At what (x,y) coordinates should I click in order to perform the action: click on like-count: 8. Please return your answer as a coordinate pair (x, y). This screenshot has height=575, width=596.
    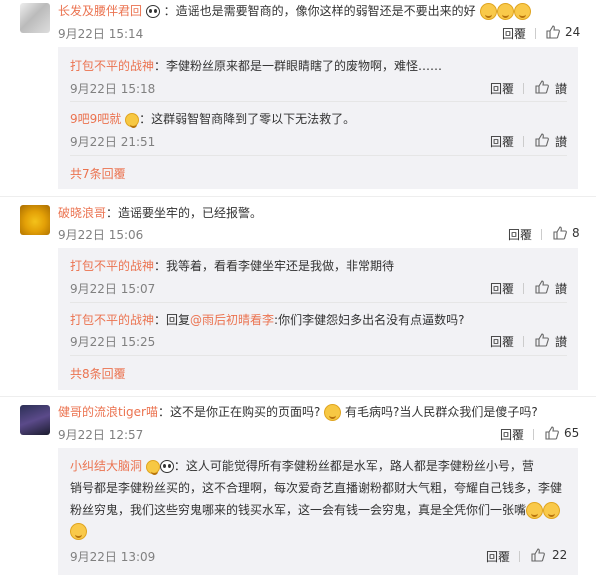
    Looking at the image, I should click on (576, 233).